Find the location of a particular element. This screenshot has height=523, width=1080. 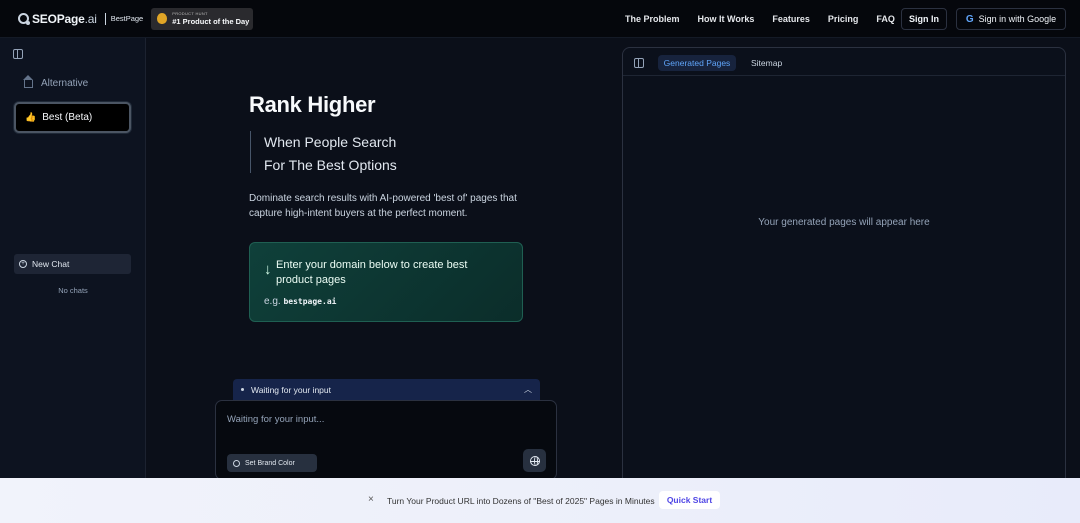

domain-example: e.g. bestpage.ai is located at coordinates (300, 301).